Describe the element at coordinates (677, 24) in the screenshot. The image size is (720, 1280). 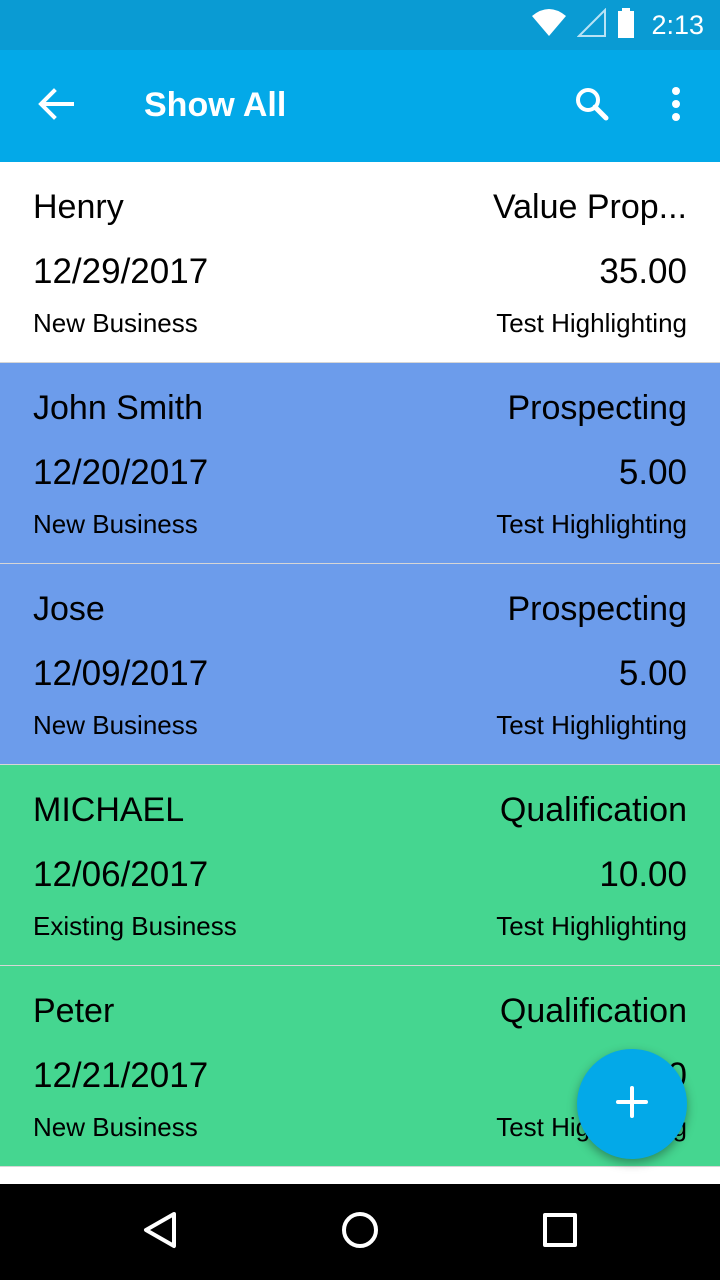
I see `status-time: 2:13` at that location.